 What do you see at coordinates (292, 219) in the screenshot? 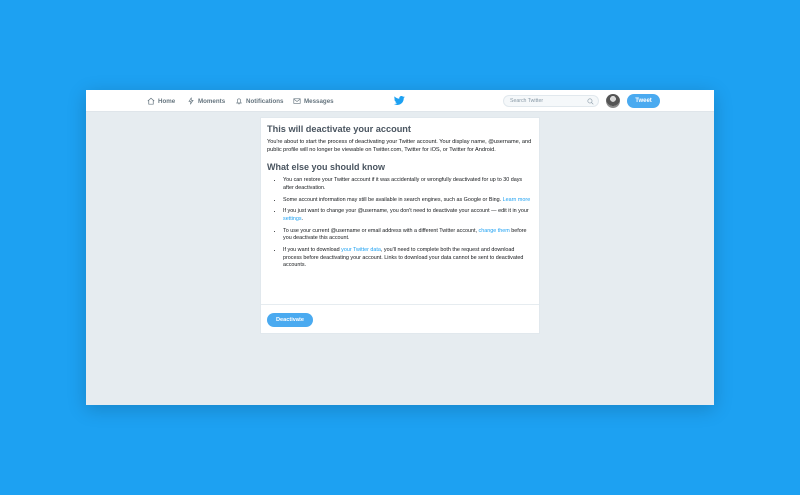
I see `settings-link: settings` at bounding box center [292, 219].